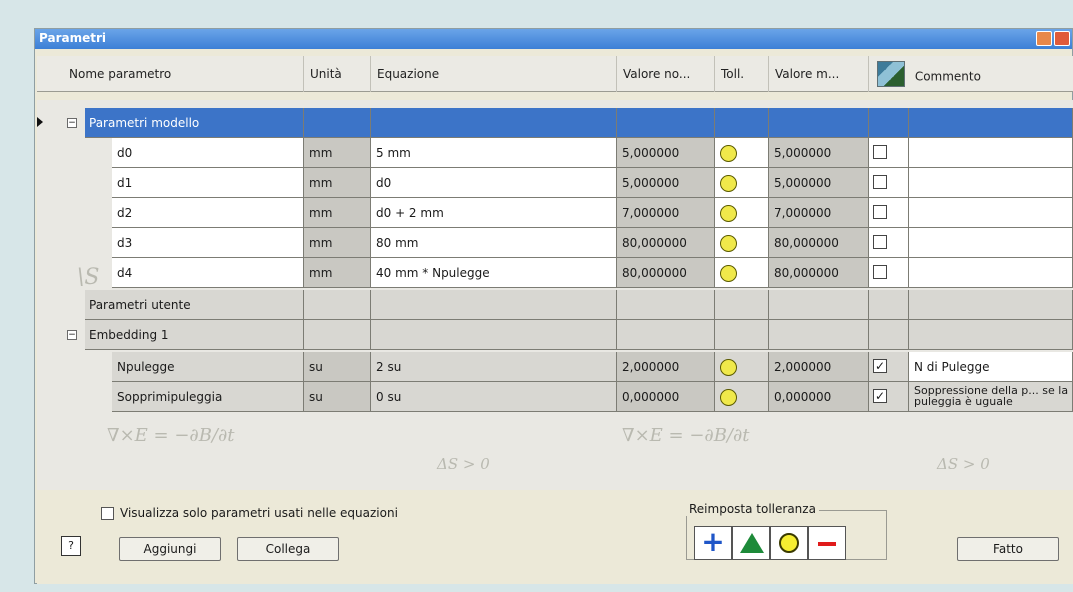 The width and height of the screenshot is (1073, 592). What do you see at coordinates (494, 273) in the screenshot?
I see `param-equation-cell: 40 mm * Npulegge` at bounding box center [494, 273].